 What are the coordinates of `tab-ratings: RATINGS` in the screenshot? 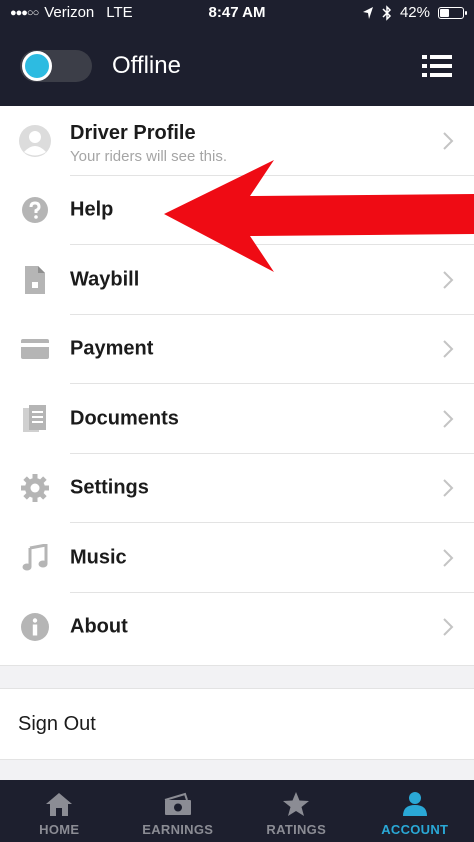 It's located at (296, 811).